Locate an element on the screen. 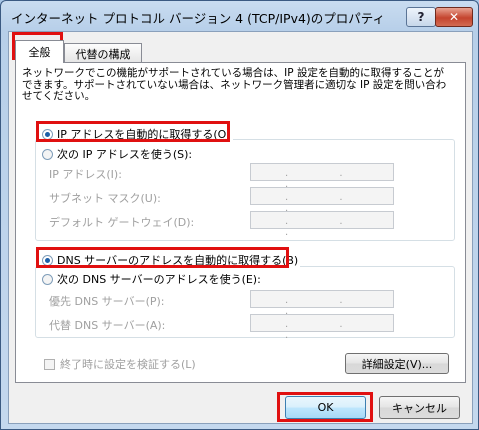  ip-address-label: IP アドレス(I): is located at coordinates (85, 174).